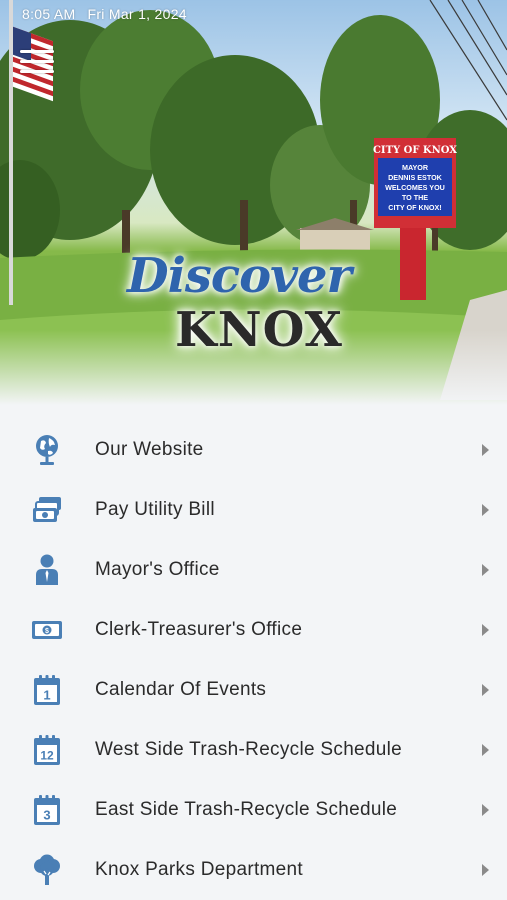 This screenshot has width=507, height=900. What do you see at coordinates (415, 187) in the screenshot?
I see `sign-line: WELCOMES YOU` at bounding box center [415, 187].